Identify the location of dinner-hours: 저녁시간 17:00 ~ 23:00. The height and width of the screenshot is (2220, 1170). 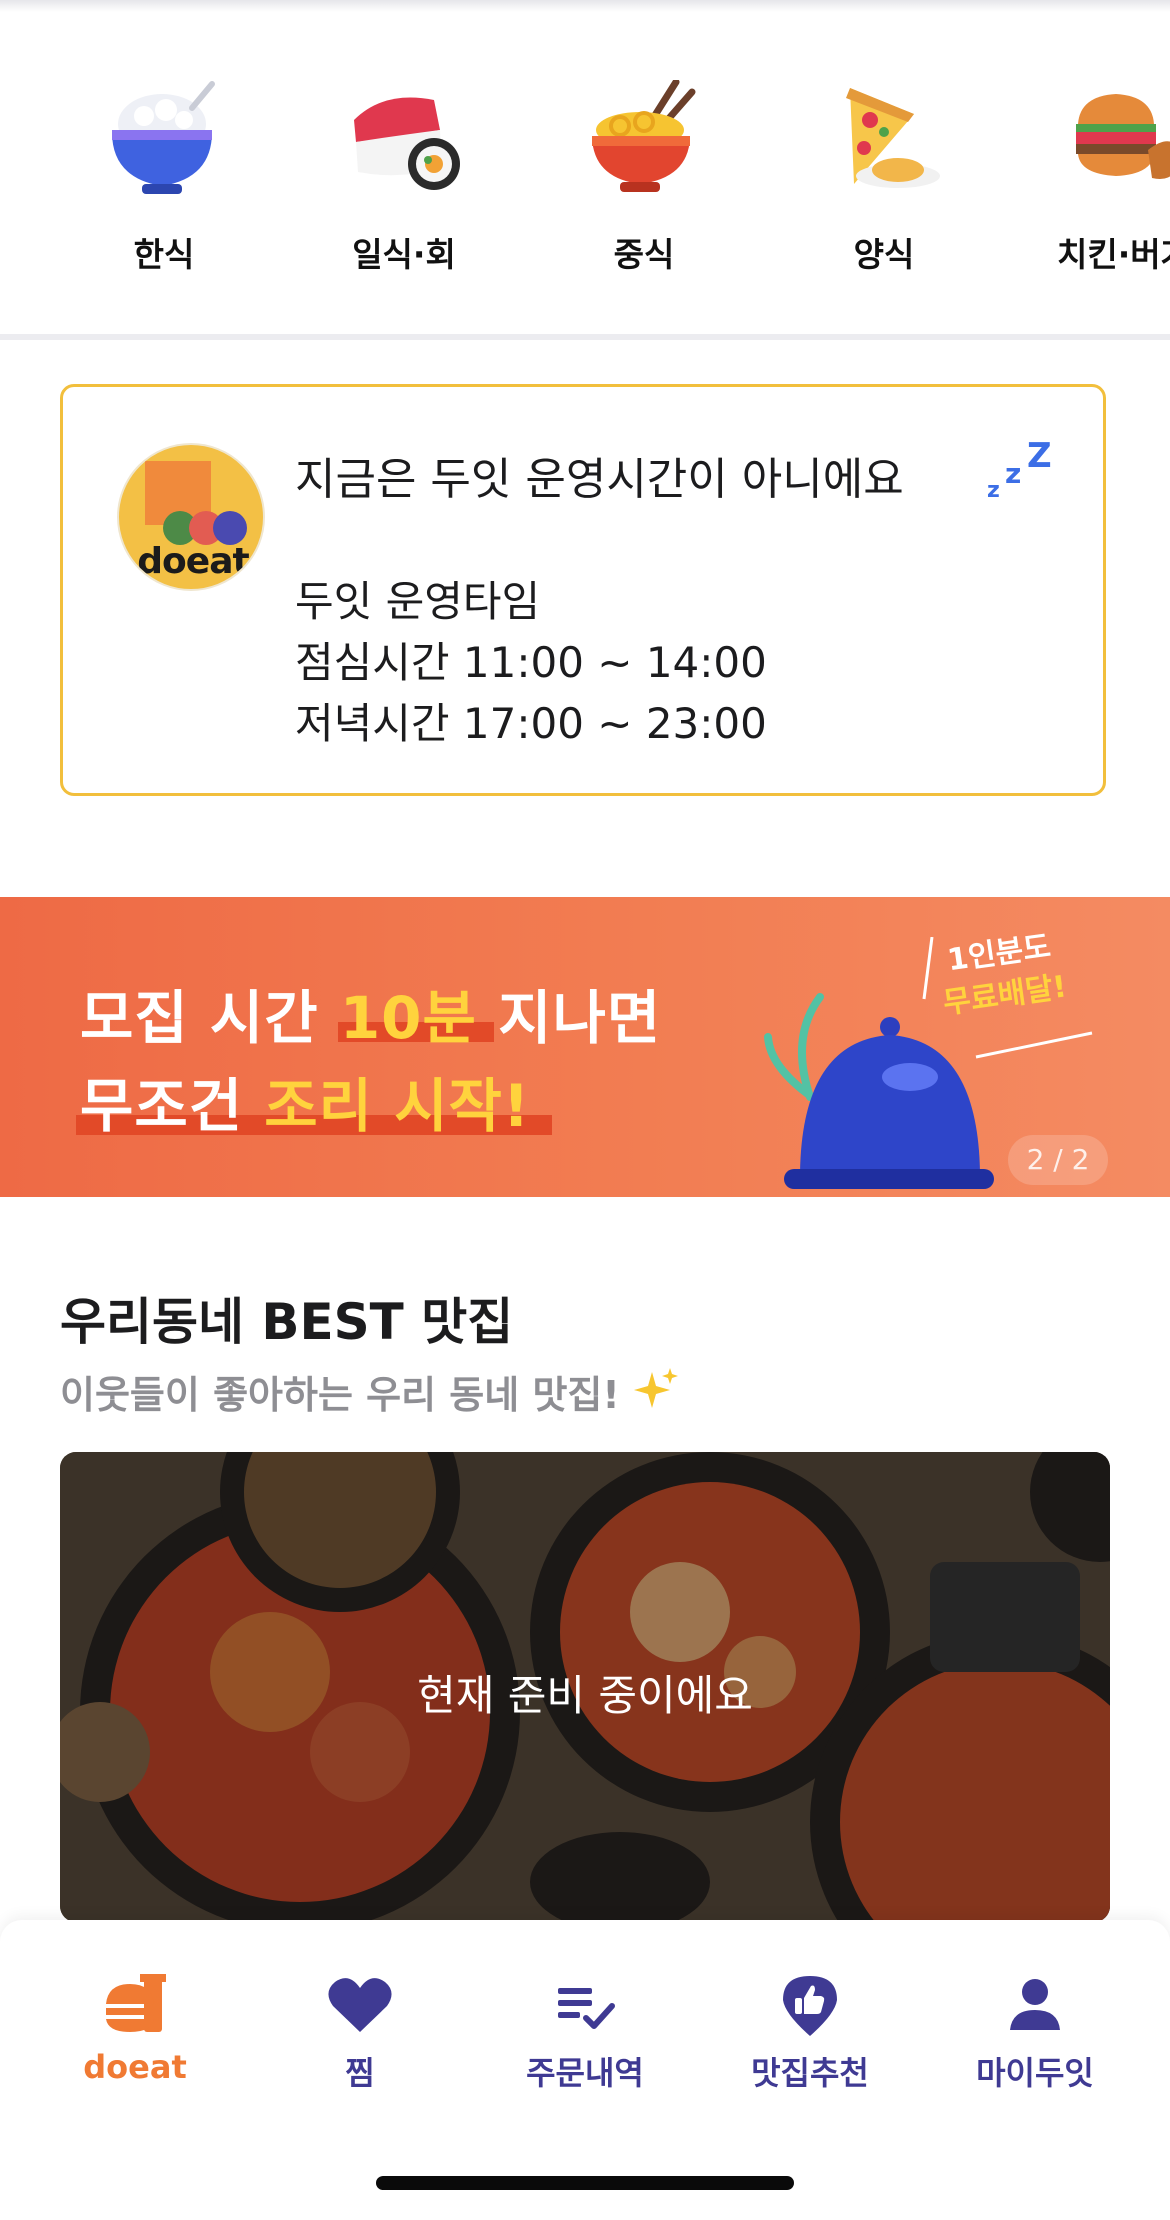
(531, 723).